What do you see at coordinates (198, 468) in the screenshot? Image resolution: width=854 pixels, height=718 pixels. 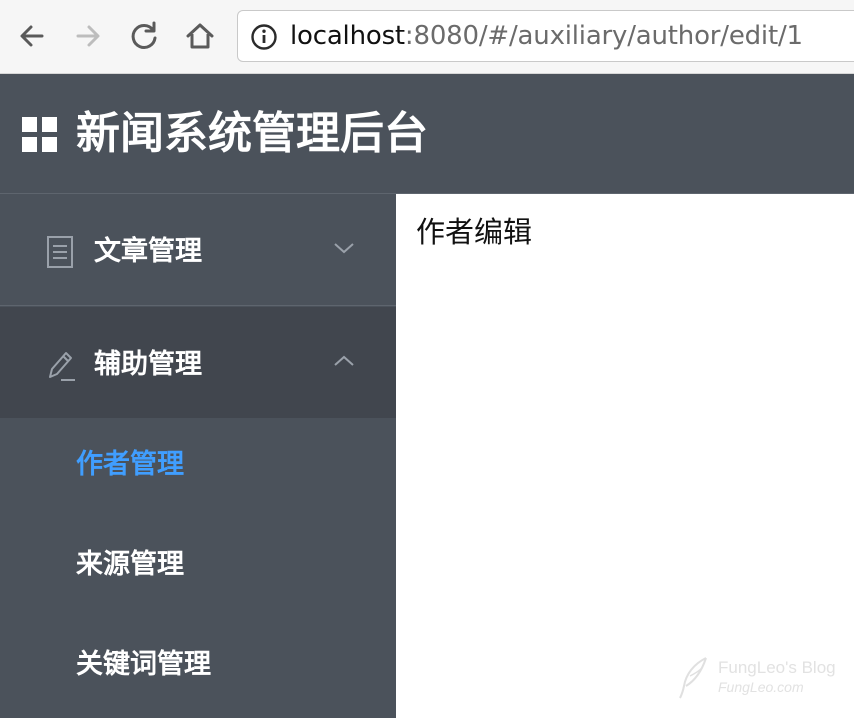 I see `menu-item-author: 作者管理` at bounding box center [198, 468].